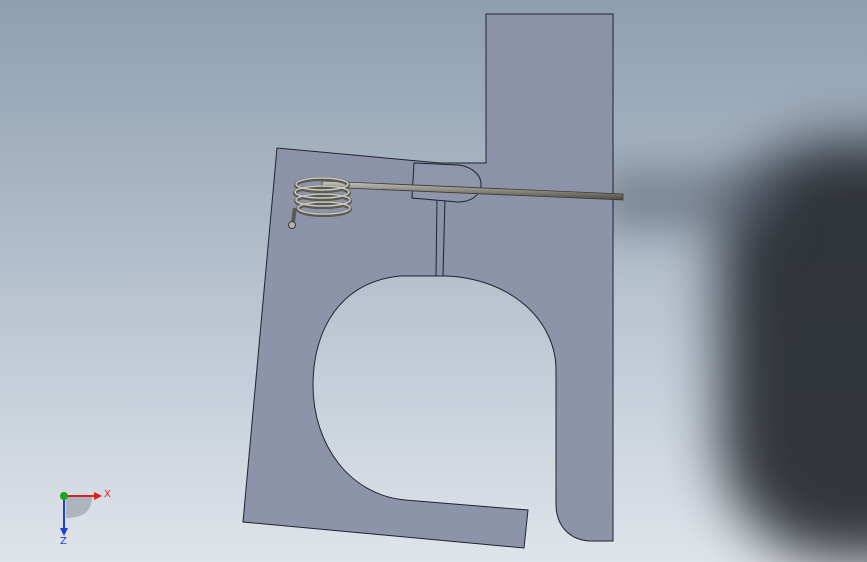 The width and height of the screenshot is (867, 562). I want to click on triad-plane, so click(79, 507).